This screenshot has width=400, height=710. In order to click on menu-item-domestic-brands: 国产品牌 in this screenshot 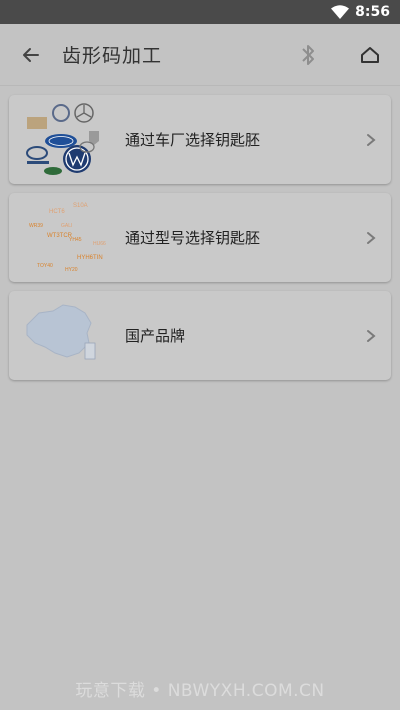, I will do `click(200, 335)`.